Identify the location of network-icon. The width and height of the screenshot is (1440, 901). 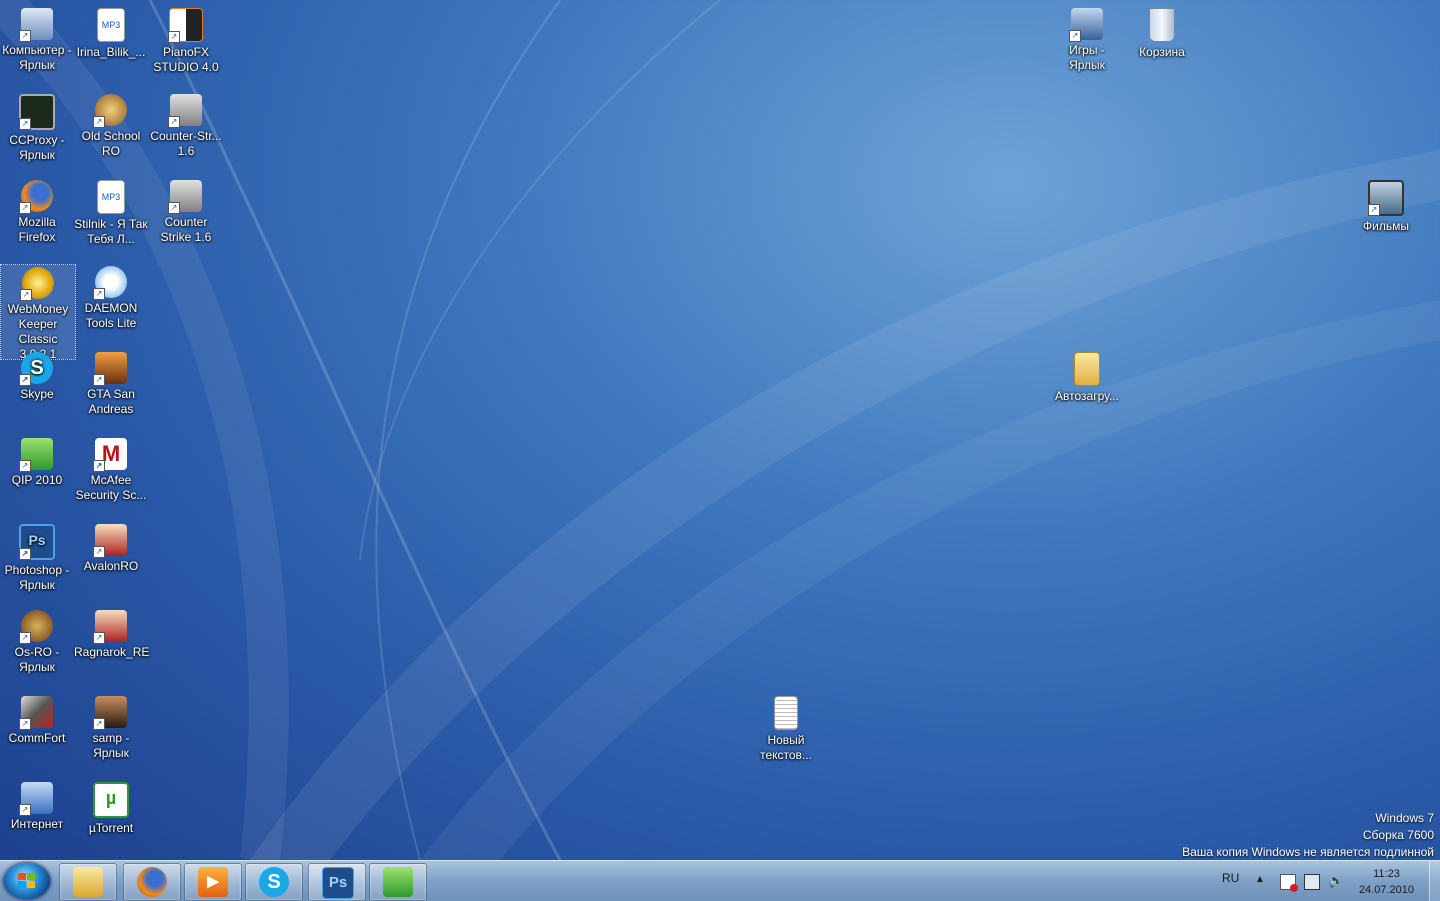
(1312, 882).